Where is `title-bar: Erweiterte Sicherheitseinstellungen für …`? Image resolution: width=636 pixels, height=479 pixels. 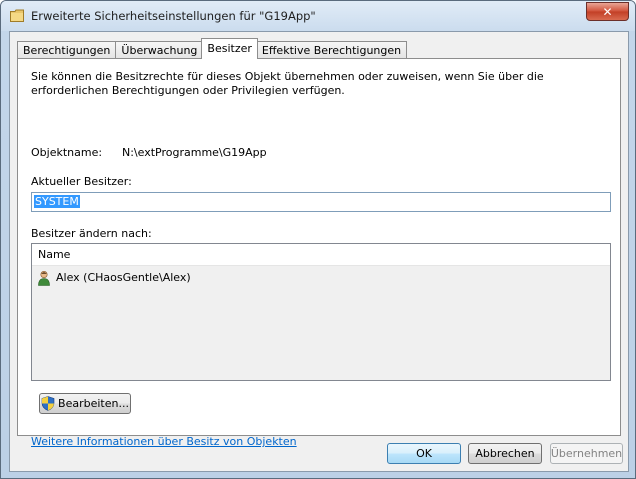 title-bar: Erweiterte Sicherheitseinstellungen für … is located at coordinates (318, 16).